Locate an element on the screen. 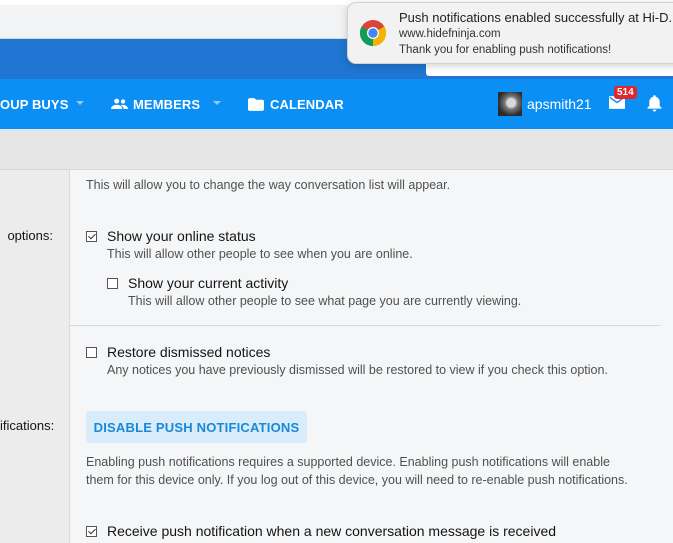 The width and height of the screenshot is (673, 543). notifications-label: ifications: is located at coordinates (27, 425).